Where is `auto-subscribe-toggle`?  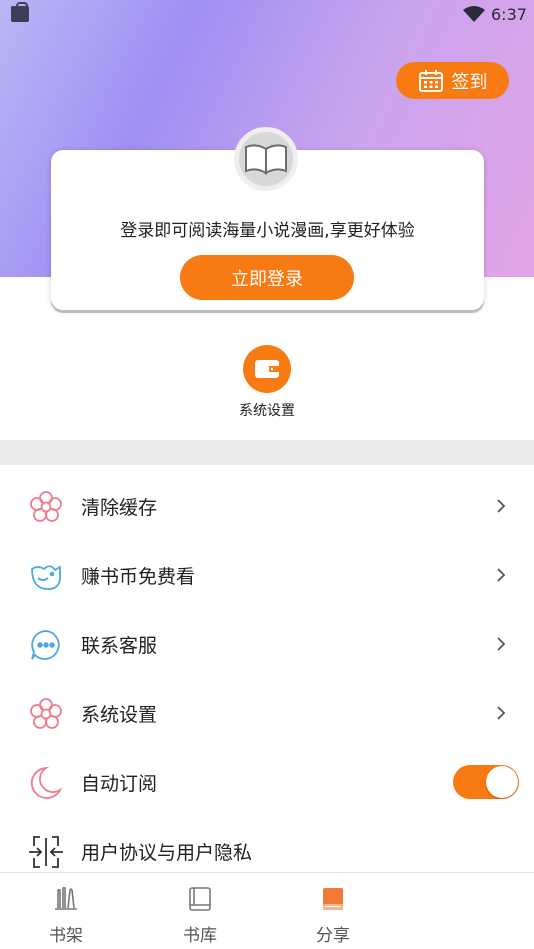 auto-subscribe-toggle is located at coordinates (486, 782).